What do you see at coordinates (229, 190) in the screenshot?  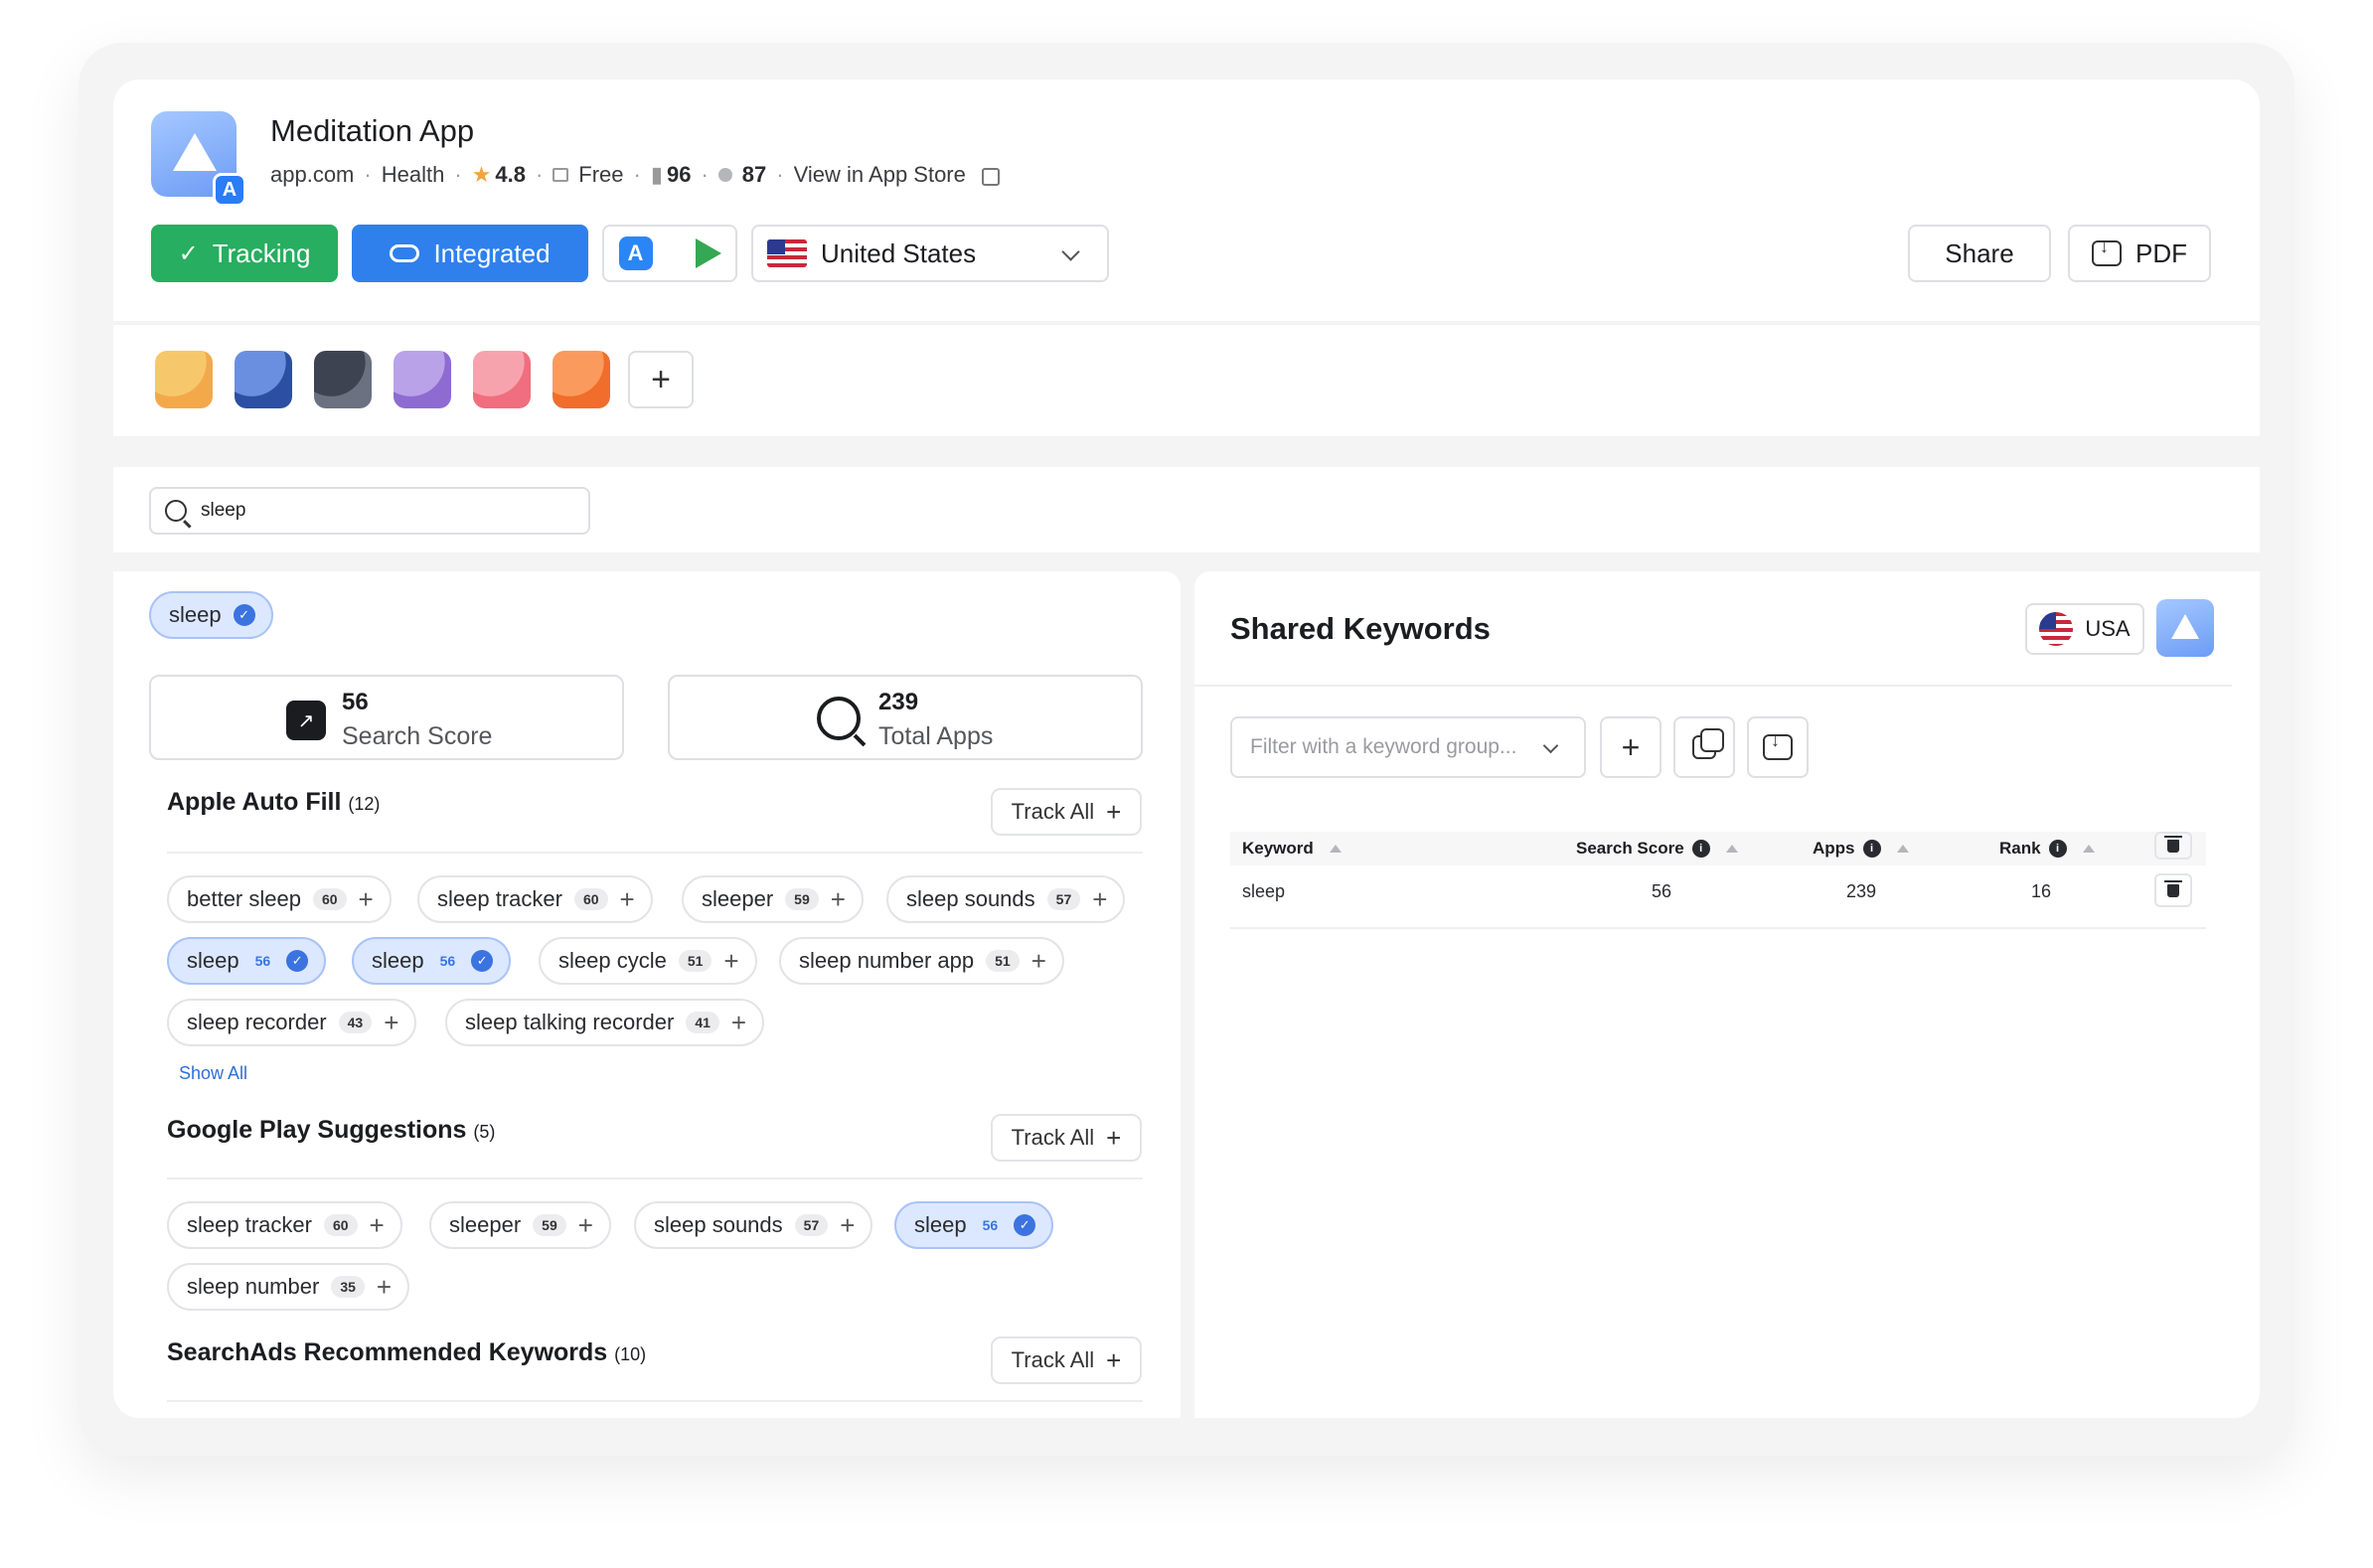 I see `app-store-badge-icon: A` at bounding box center [229, 190].